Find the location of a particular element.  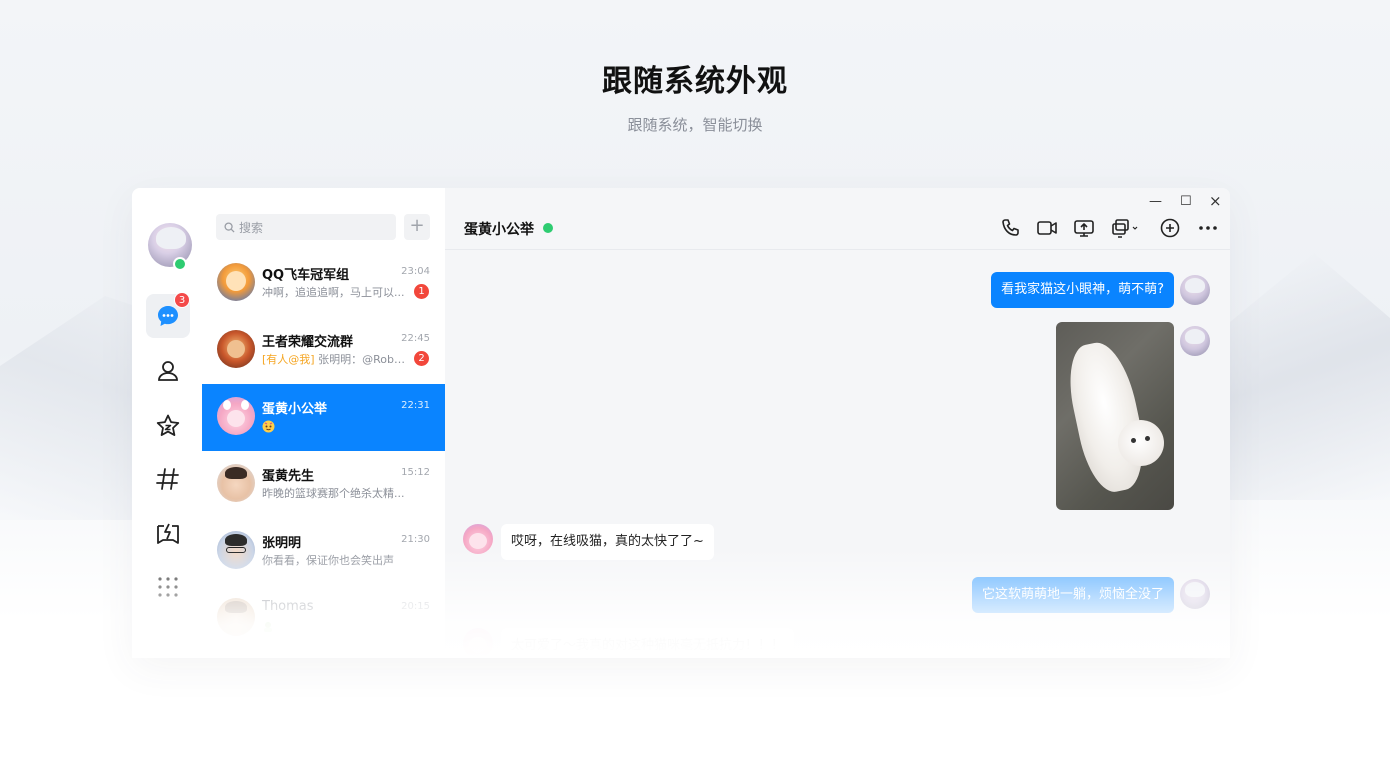

messages-badge: 3 is located at coordinates (182, 300).